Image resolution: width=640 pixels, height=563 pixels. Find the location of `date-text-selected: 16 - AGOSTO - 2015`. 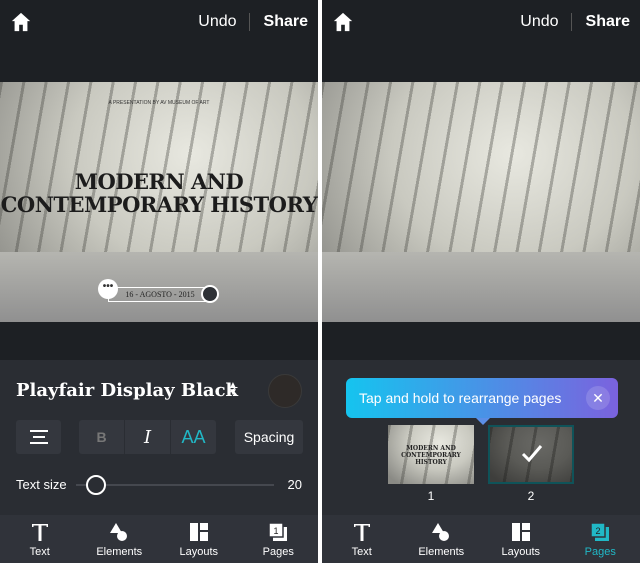

date-text-selected: 16 - AGOSTO - 2015 is located at coordinates (160, 294).